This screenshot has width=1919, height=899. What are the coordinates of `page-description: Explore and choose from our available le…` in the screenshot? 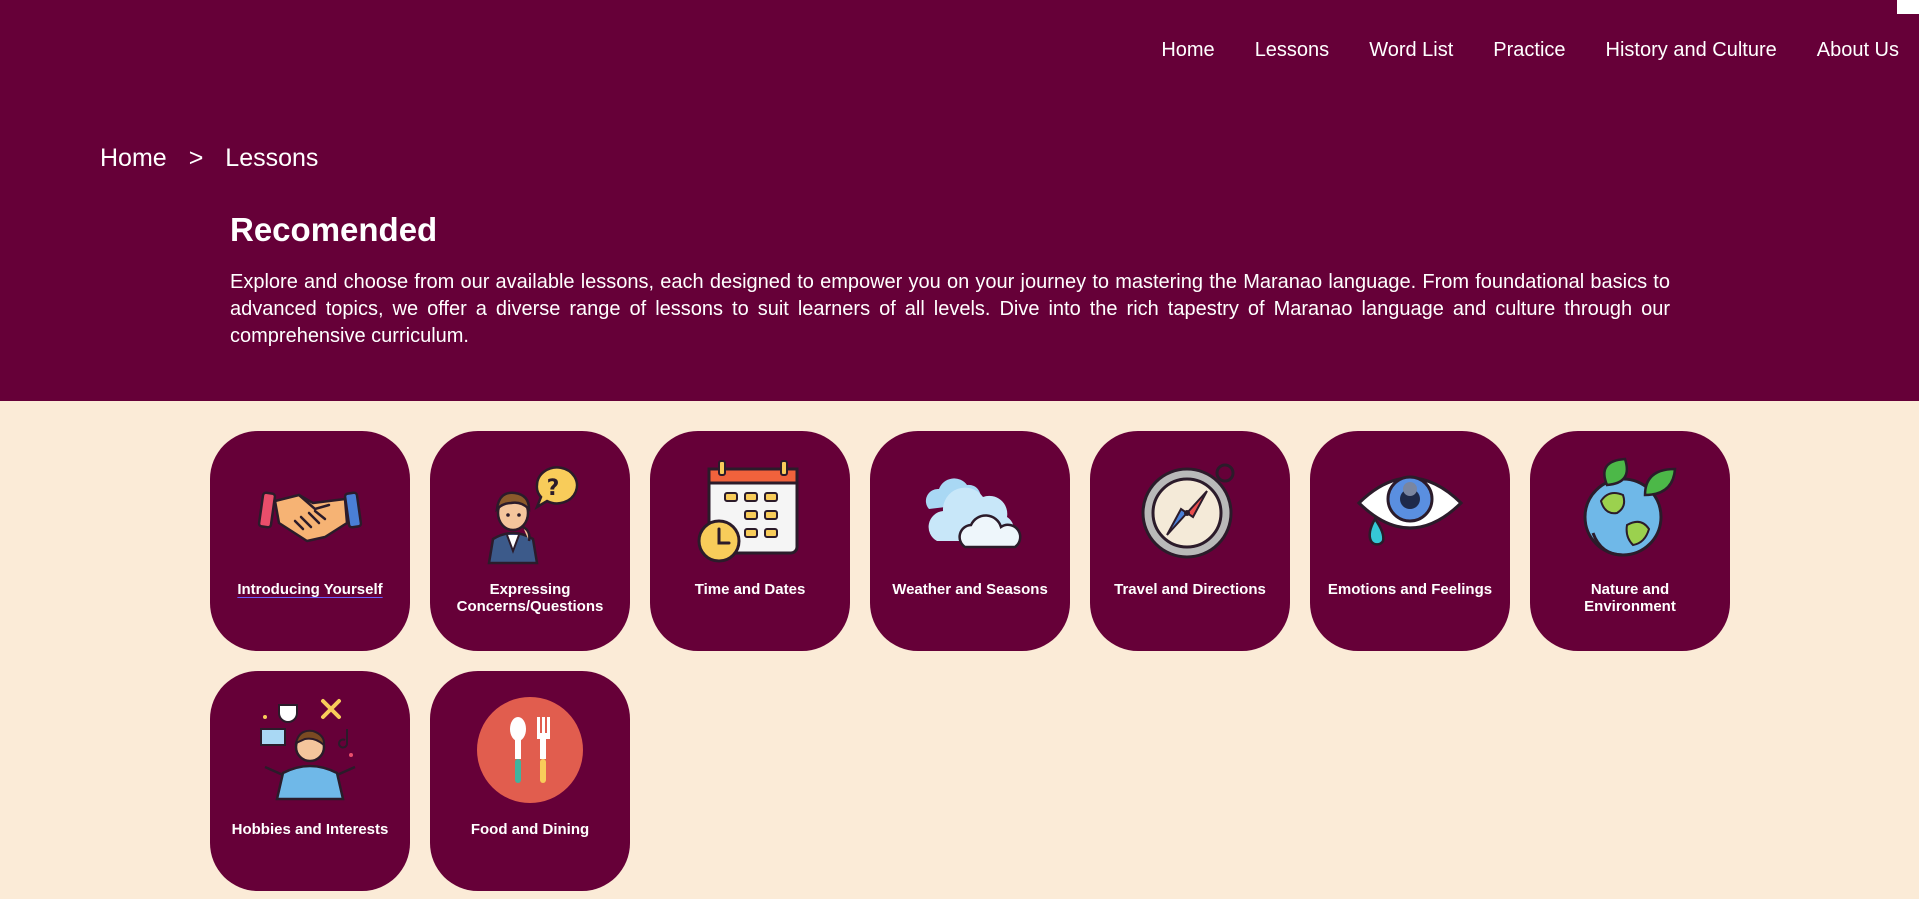 It's located at (950, 309).